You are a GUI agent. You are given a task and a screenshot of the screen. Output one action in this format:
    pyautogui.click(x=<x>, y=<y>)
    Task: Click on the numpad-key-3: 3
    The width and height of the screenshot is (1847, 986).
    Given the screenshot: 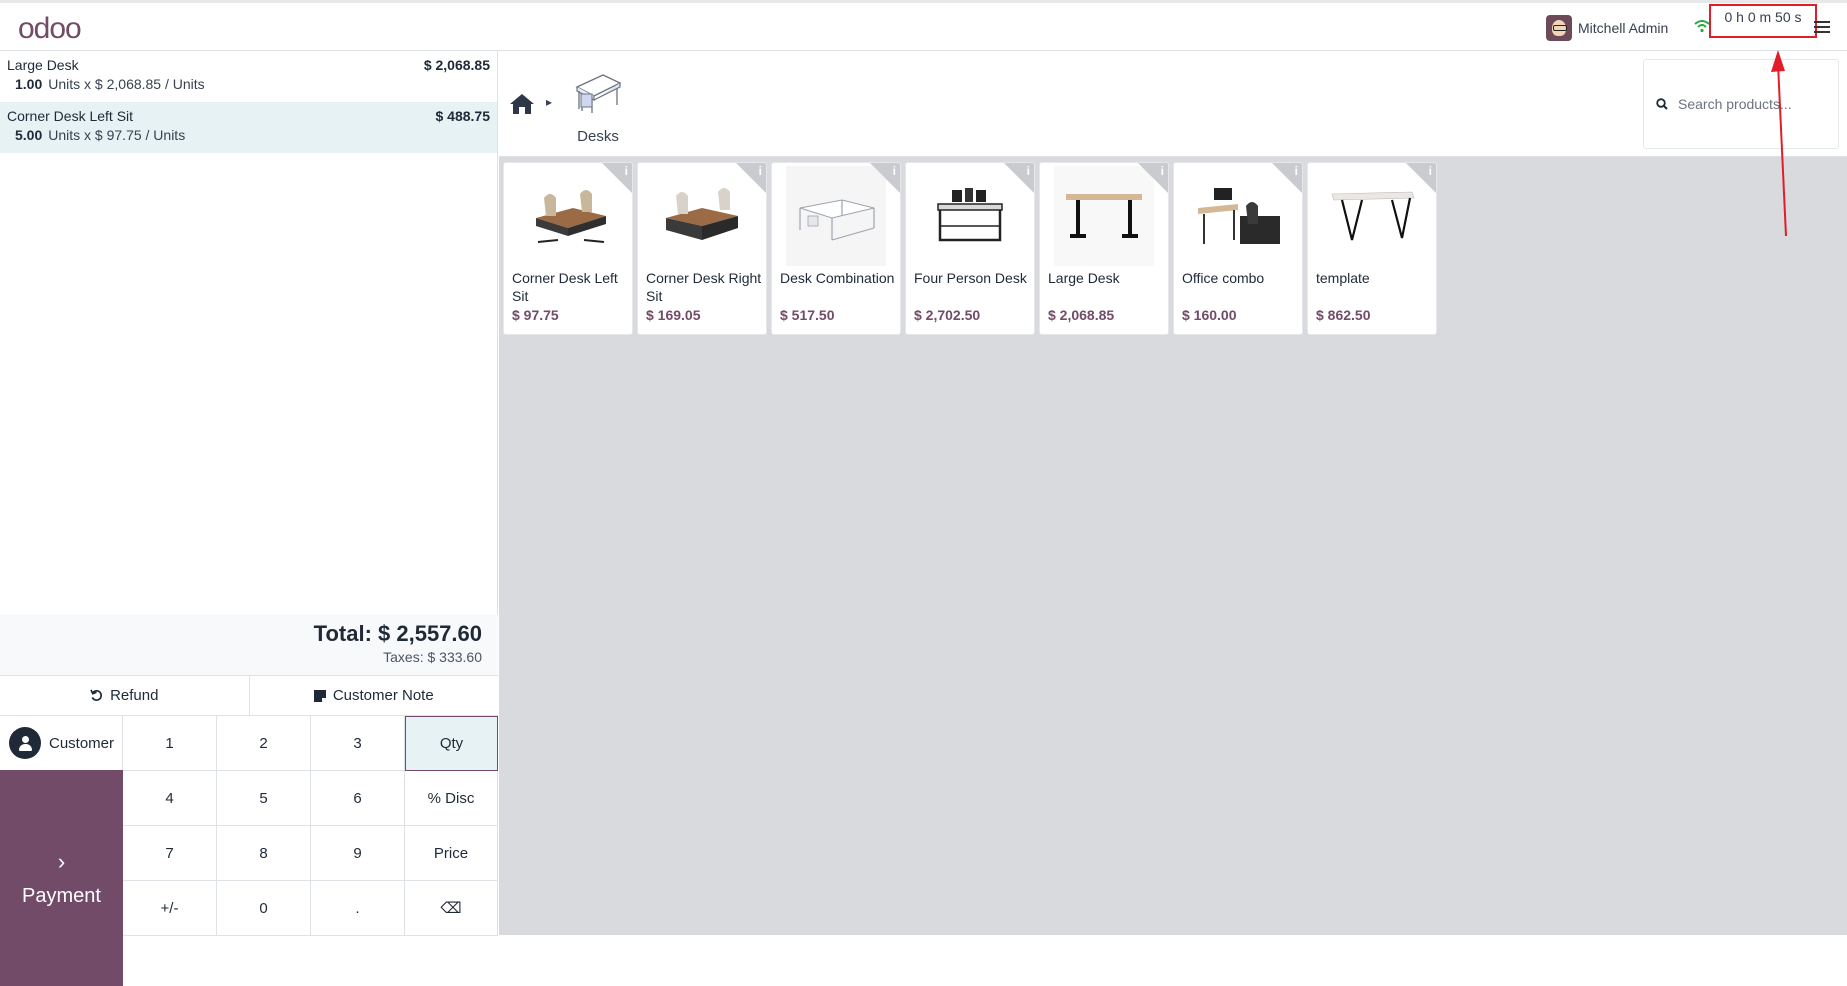 What is the action you would take?
    pyautogui.click(x=358, y=743)
    